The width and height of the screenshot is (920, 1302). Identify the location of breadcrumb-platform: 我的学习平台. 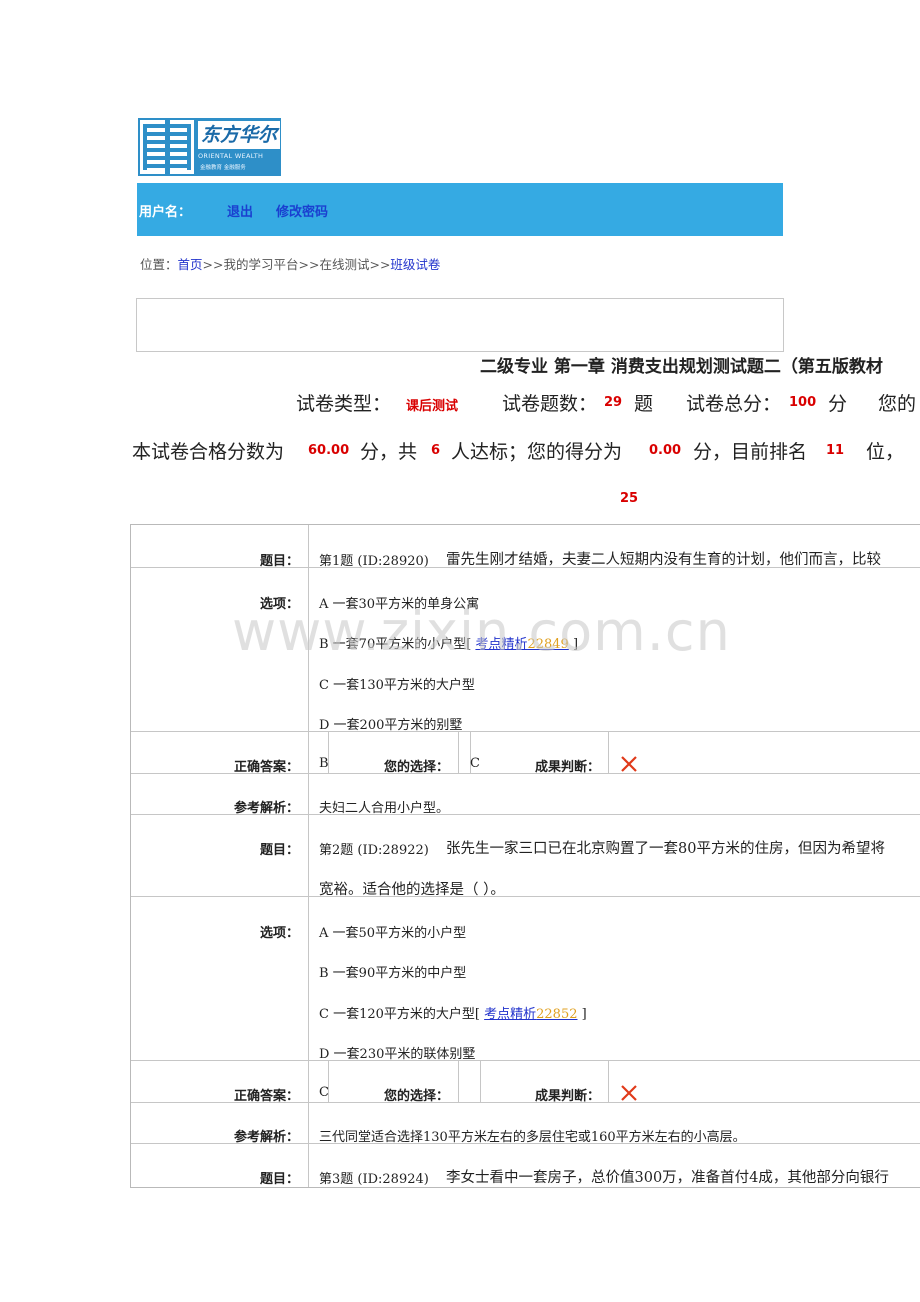
(261, 264).